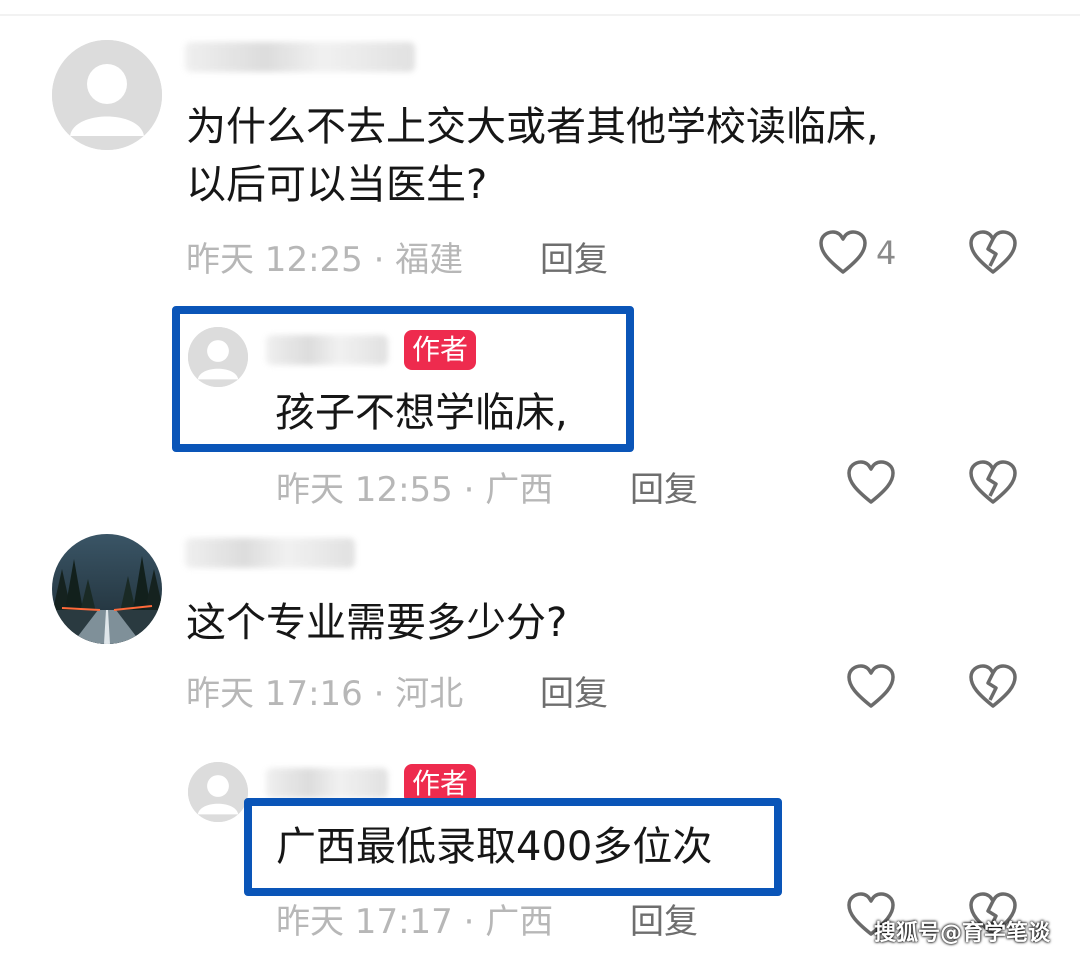 The height and width of the screenshot is (957, 1080). I want to click on reply-text: 孩子不想学临床,, so click(421, 413).